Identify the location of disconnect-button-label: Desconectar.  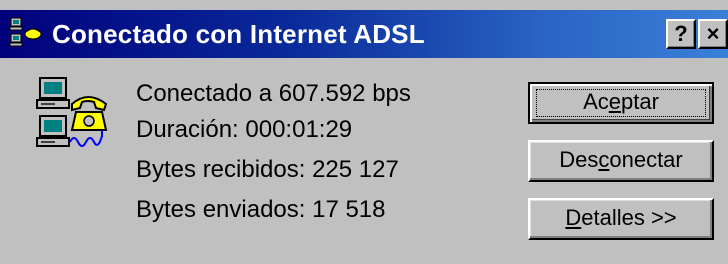
(621, 159).